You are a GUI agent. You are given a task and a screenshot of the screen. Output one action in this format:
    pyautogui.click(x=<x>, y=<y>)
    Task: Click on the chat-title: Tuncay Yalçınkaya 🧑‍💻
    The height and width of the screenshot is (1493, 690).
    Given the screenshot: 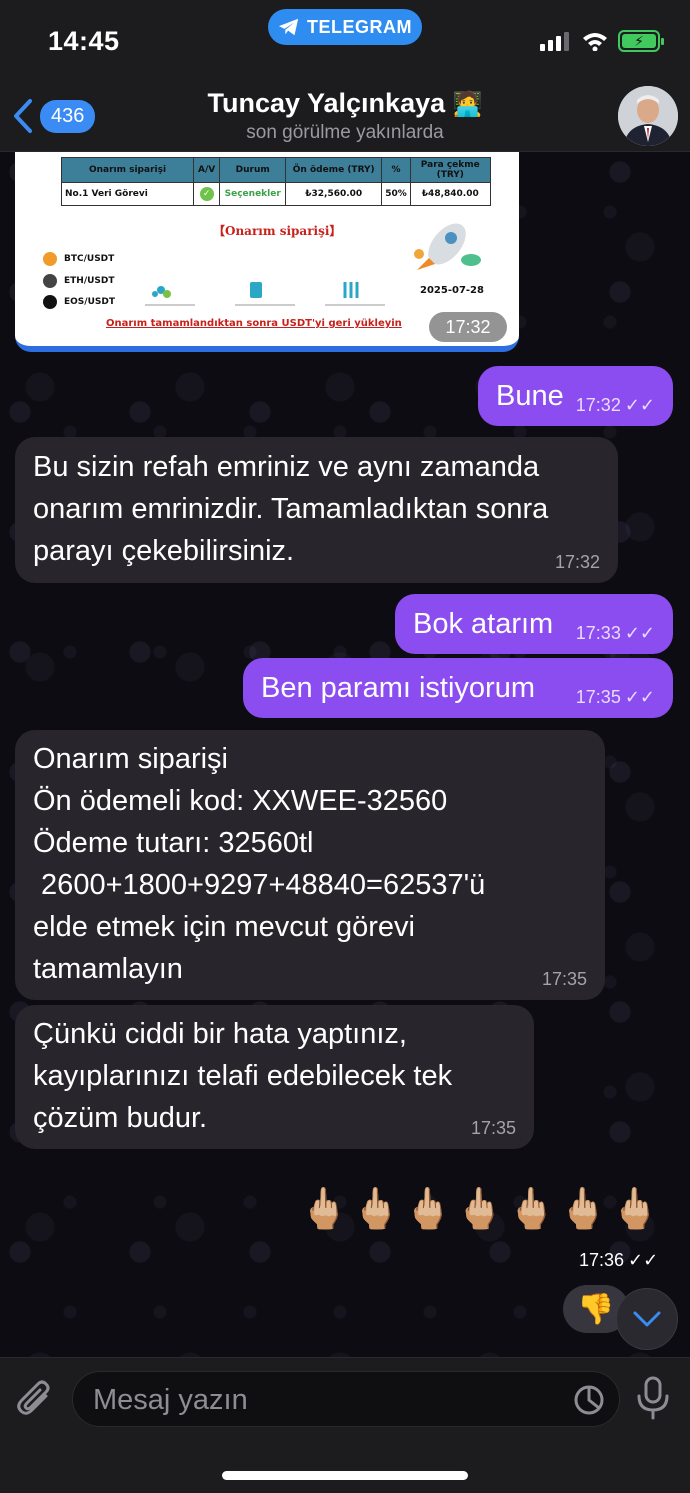 What is the action you would take?
    pyautogui.click(x=345, y=103)
    